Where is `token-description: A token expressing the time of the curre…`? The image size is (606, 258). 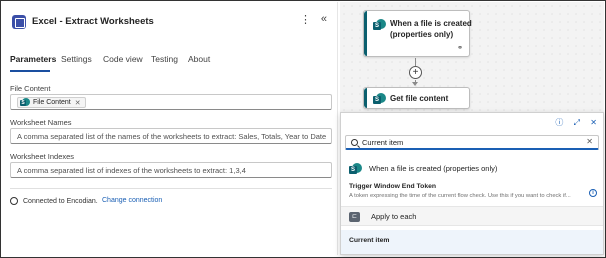
token-description: A token expressing the time of the curre… is located at coordinates (460, 196).